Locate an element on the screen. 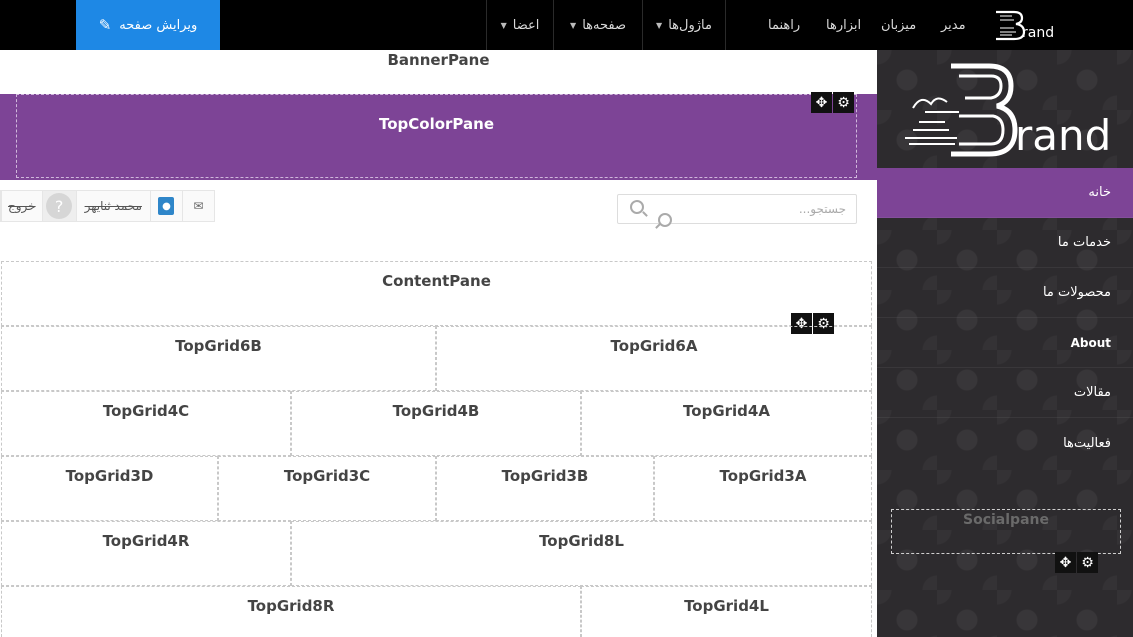  nav-item-about: About is located at coordinates (1005, 343).